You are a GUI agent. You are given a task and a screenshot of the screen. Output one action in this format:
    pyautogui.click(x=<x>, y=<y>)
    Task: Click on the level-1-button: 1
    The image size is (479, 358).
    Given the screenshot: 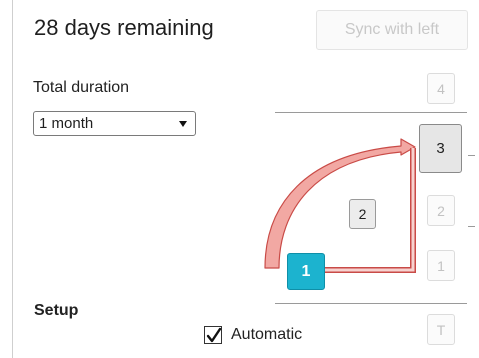 What is the action you would take?
    pyautogui.click(x=441, y=265)
    